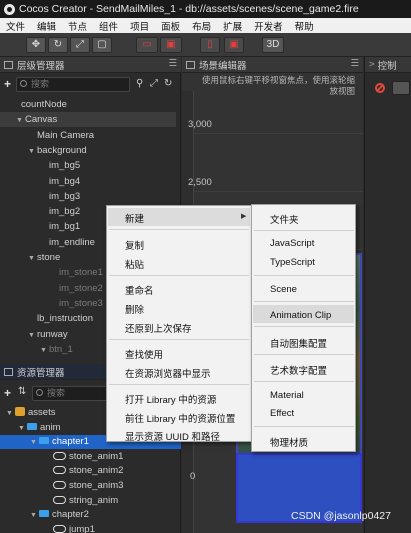  Describe the element at coordinates (83, 471) in the screenshot. I see `asset-item: stone_anim2` at that location.